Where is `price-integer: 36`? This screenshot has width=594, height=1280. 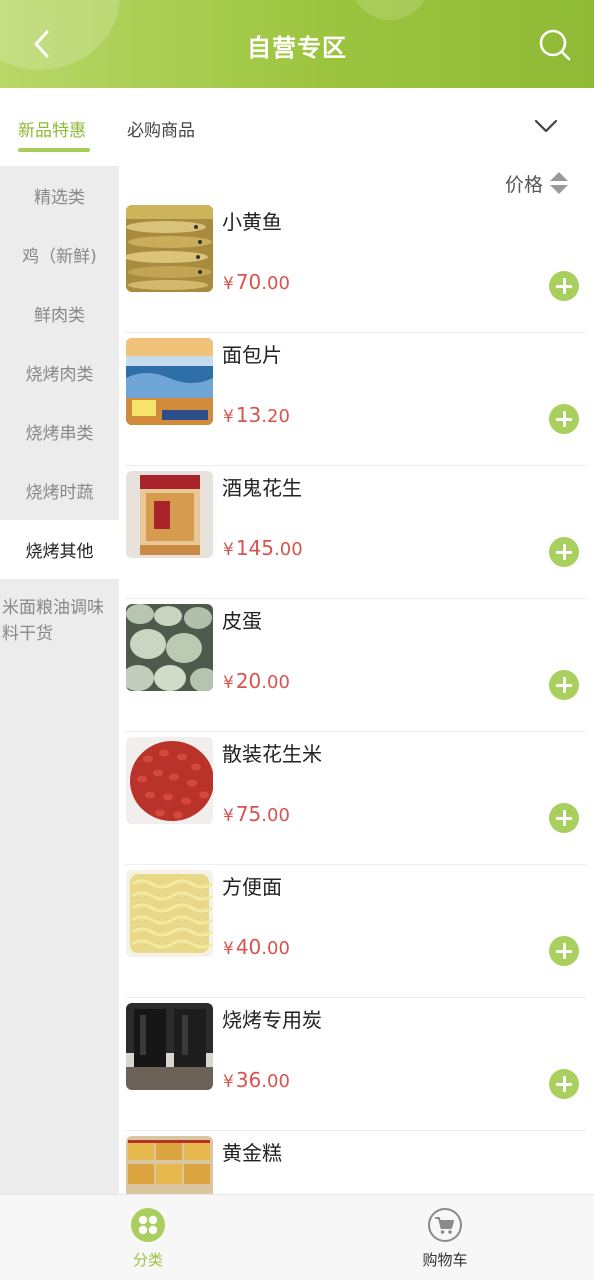 price-integer: 36 is located at coordinates (248, 1080).